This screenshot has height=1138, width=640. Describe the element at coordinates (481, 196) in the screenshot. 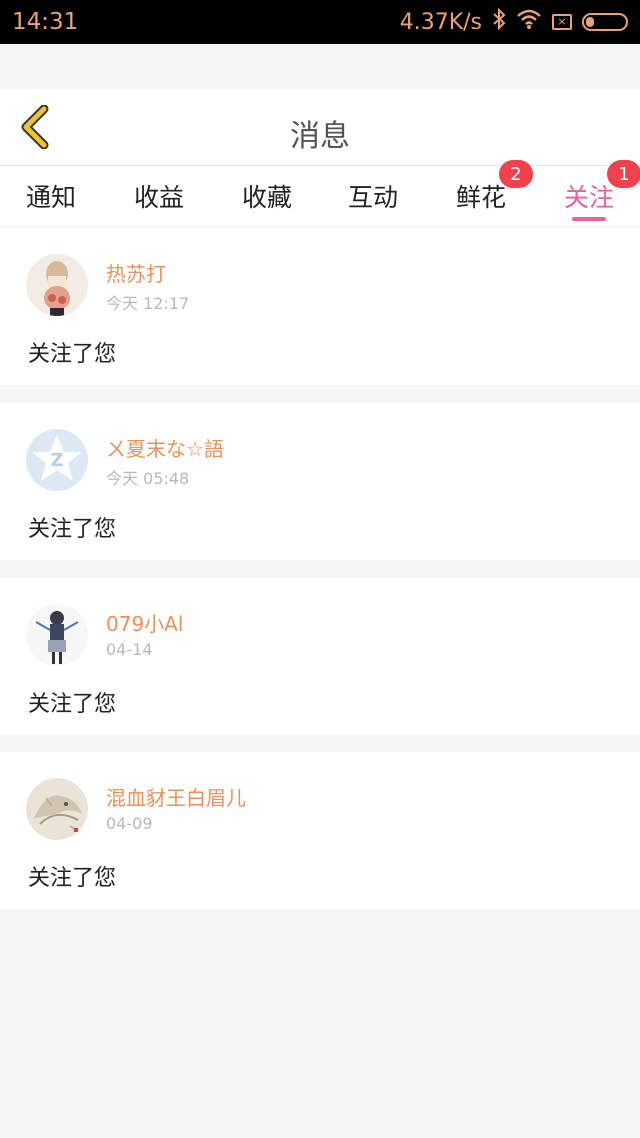

I see `tab-flowers: 鲜花` at that location.